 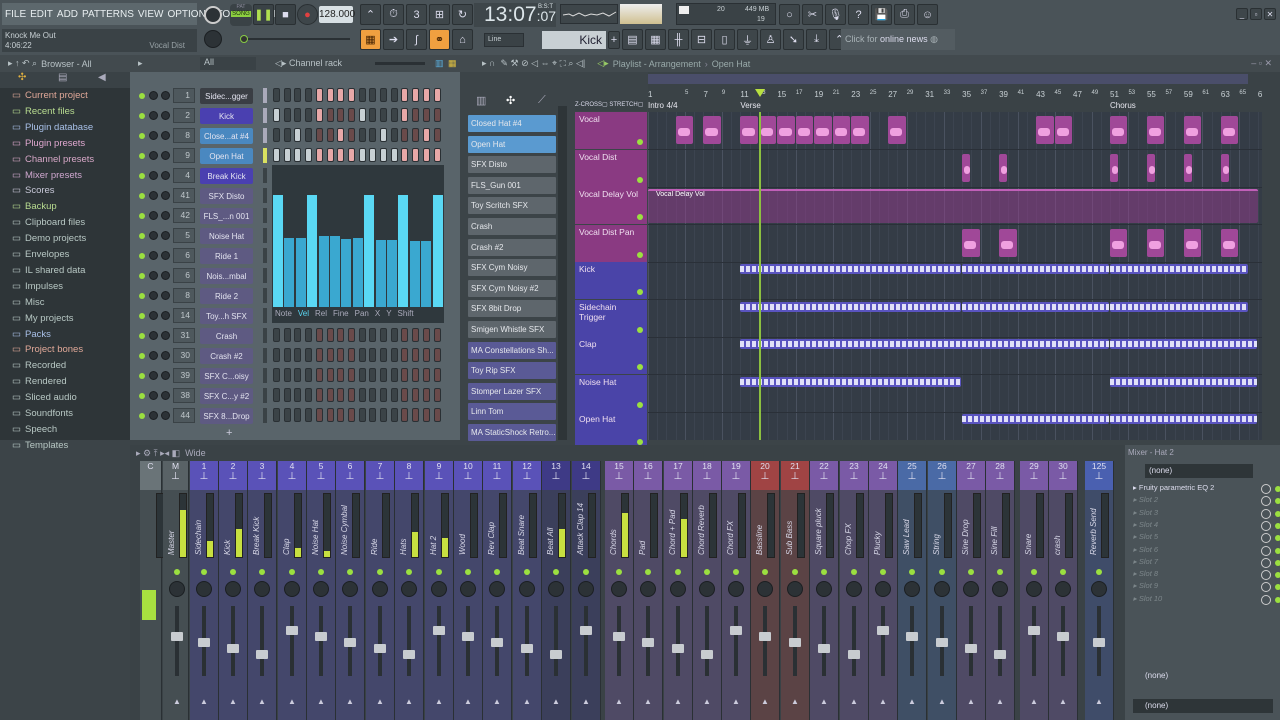 I want to click on mixer-slot: ▸ Slot 6, so click(x=1206, y=551).